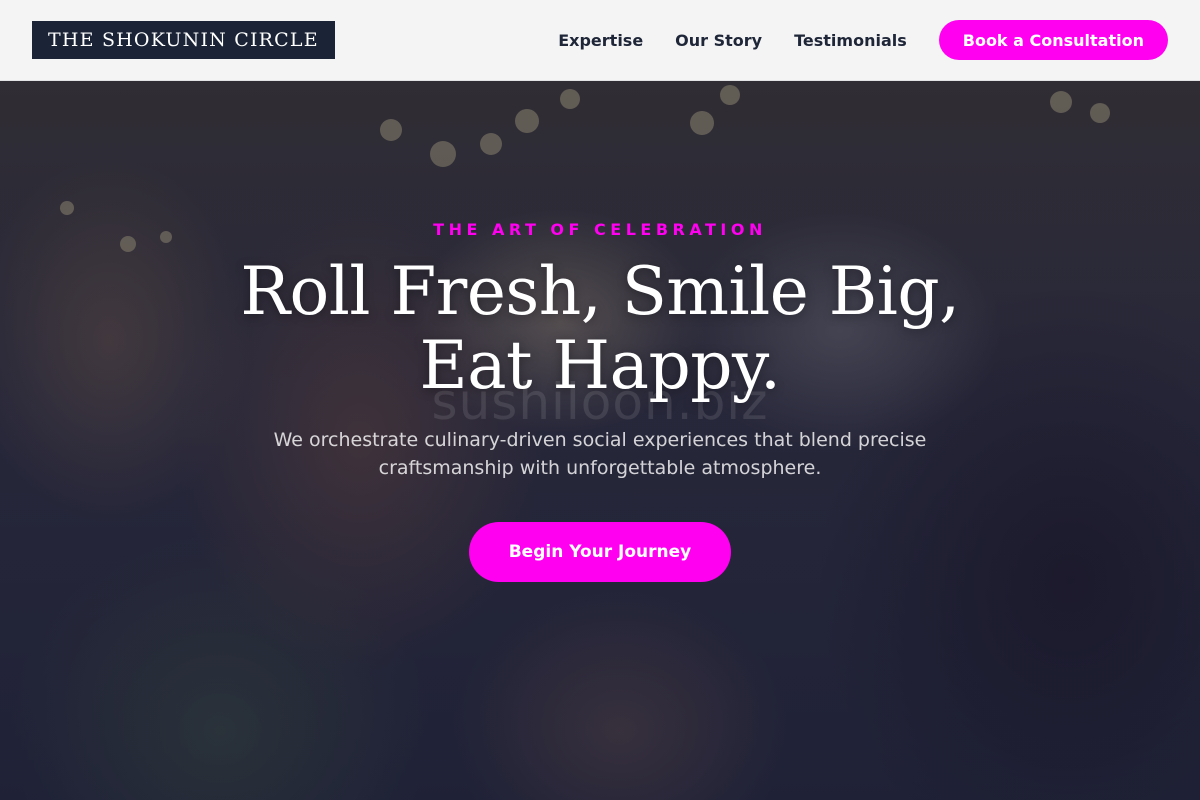  What do you see at coordinates (600, 552) in the screenshot?
I see `begin-journey-button: Begin Your Journey` at bounding box center [600, 552].